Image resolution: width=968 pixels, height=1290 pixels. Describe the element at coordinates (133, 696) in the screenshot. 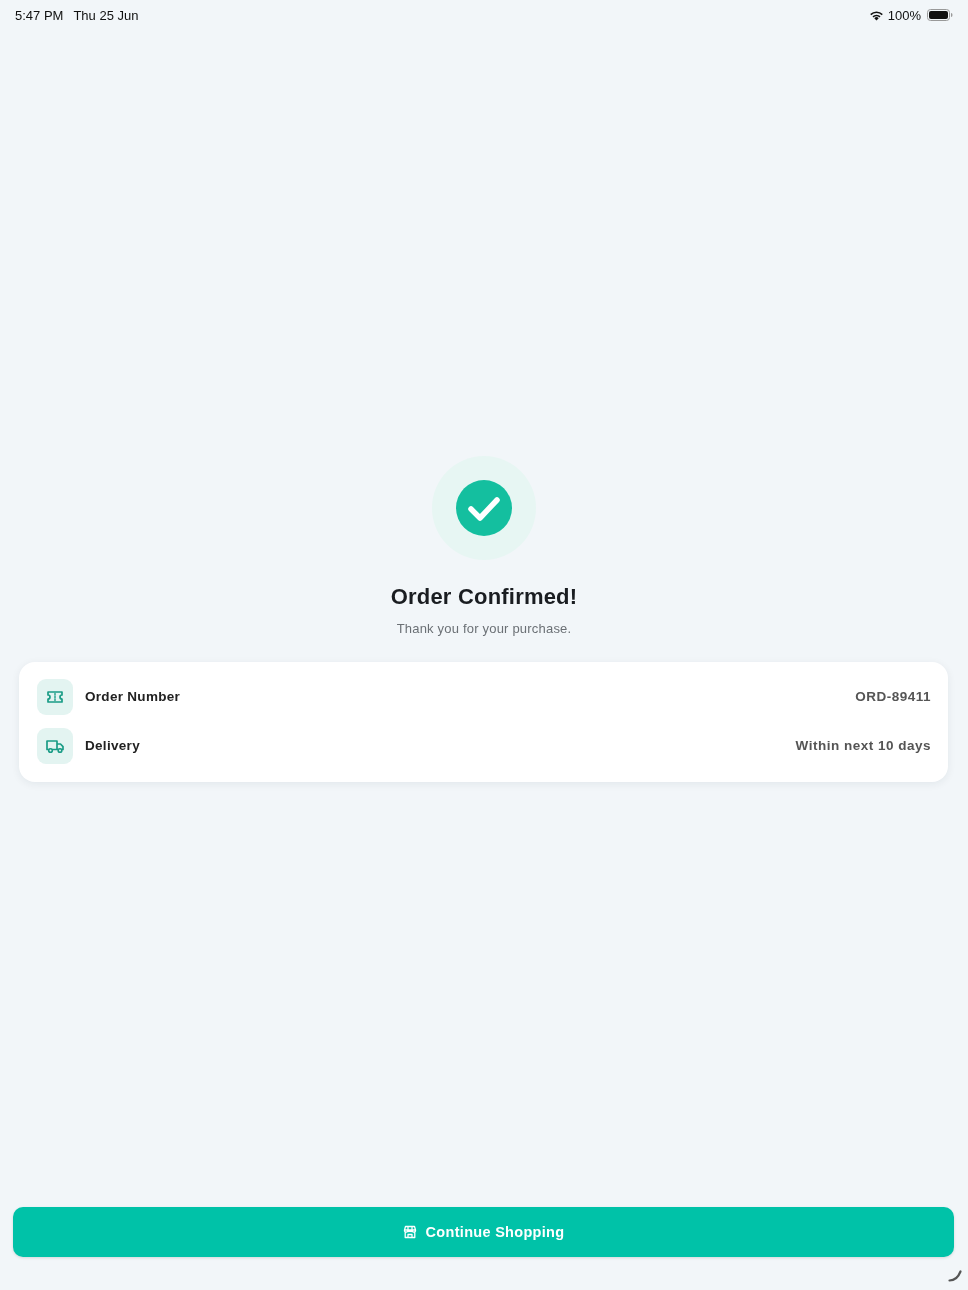

I see `detail-label: Order Number` at that location.